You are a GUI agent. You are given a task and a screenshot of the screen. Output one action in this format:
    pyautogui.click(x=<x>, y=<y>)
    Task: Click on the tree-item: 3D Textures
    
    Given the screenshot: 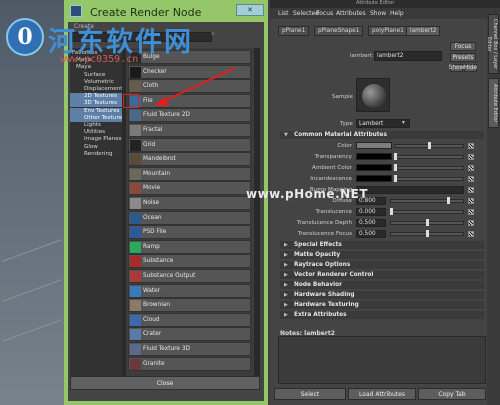 What is the action you would take?
    pyautogui.click(x=96, y=104)
    